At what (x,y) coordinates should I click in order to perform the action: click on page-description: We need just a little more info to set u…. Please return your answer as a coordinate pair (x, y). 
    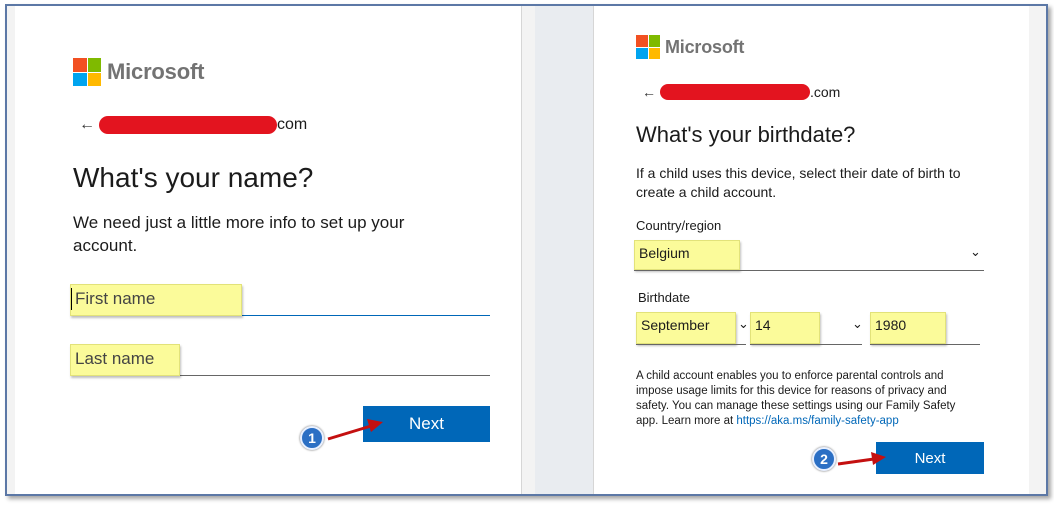
    Looking at the image, I should click on (239, 234).